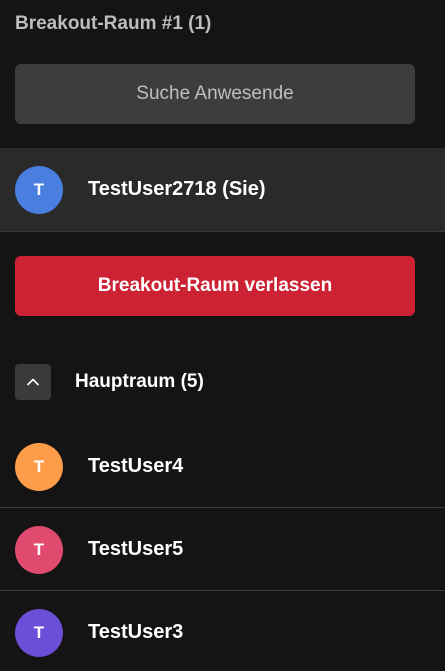 This screenshot has width=445, height=671. Describe the element at coordinates (222, 549) in the screenshot. I see `participant-row: T TestUser5` at that location.